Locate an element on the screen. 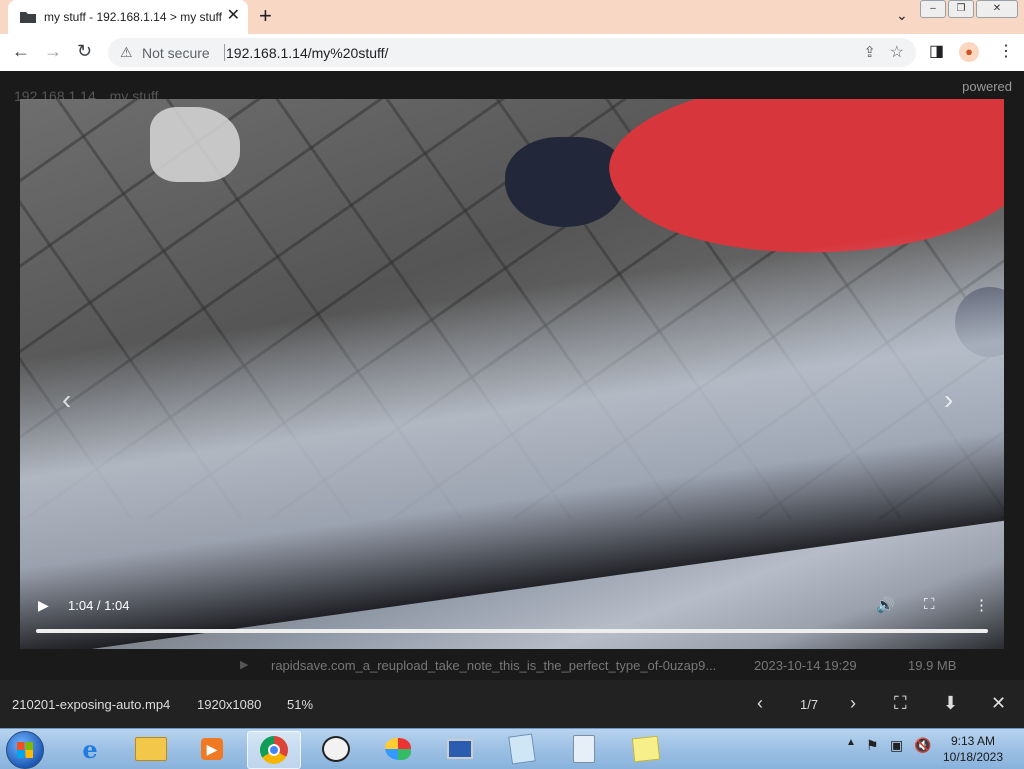  sticky-notes-icon is located at coordinates (646, 749).